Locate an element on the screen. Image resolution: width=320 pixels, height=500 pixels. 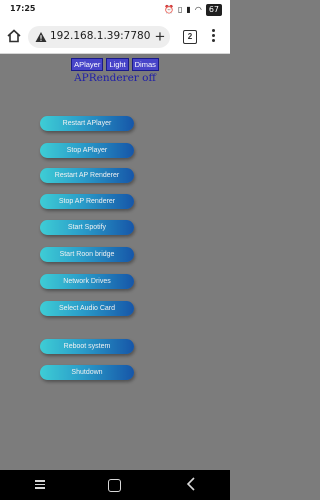
address-bar: 192.168.1.39:7780 is located at coordinates (99, 37).